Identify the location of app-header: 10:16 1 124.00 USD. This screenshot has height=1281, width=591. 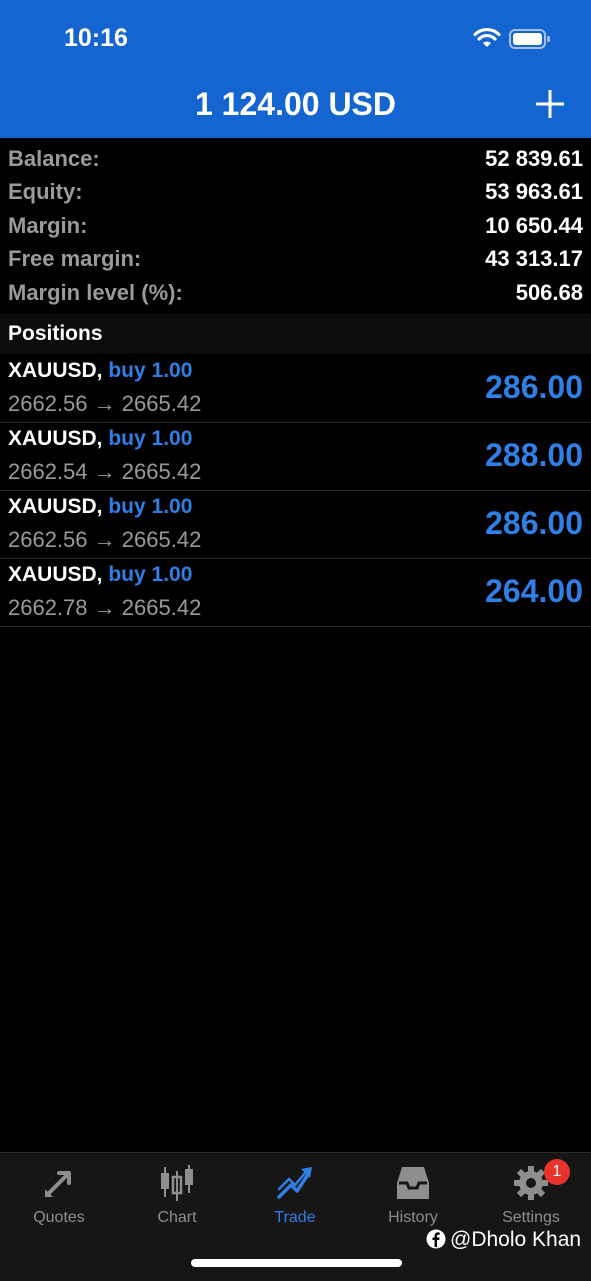
(295, 69).